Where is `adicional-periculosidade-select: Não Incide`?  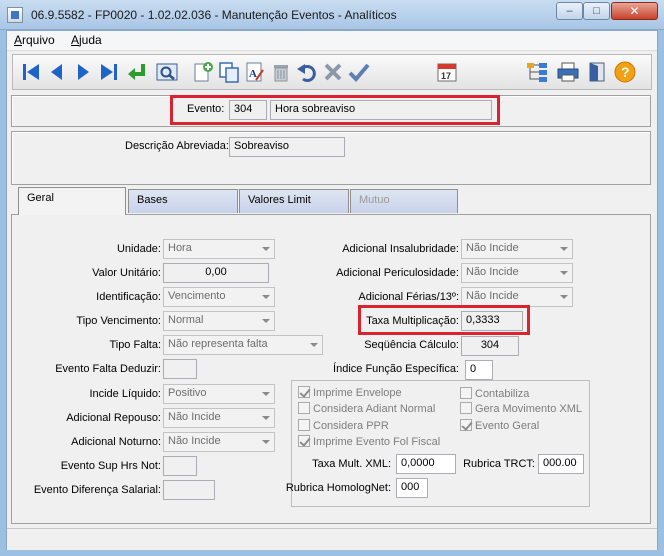
adicional-periculosidade-select: Não Incide is located at coordinates (517, 273).